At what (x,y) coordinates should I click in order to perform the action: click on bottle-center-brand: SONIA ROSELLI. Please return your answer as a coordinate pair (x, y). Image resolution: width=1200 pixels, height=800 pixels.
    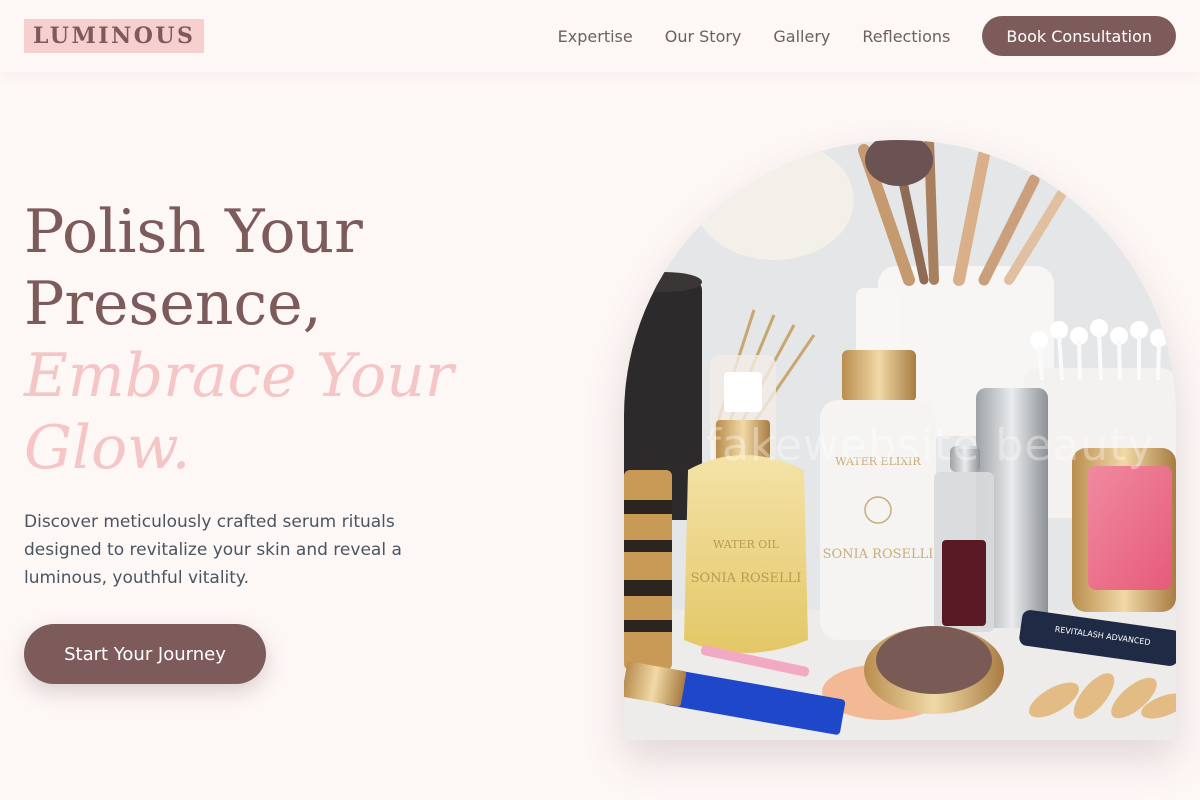
    Looking at the image, I should click on (878, 554).